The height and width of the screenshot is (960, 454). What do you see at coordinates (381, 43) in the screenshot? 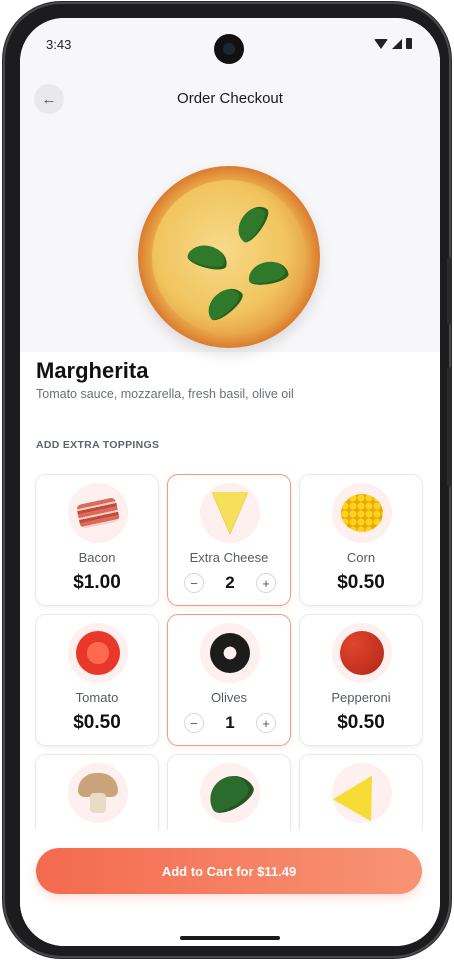
I see `wifi-icon` at bounding box center [381, 43].